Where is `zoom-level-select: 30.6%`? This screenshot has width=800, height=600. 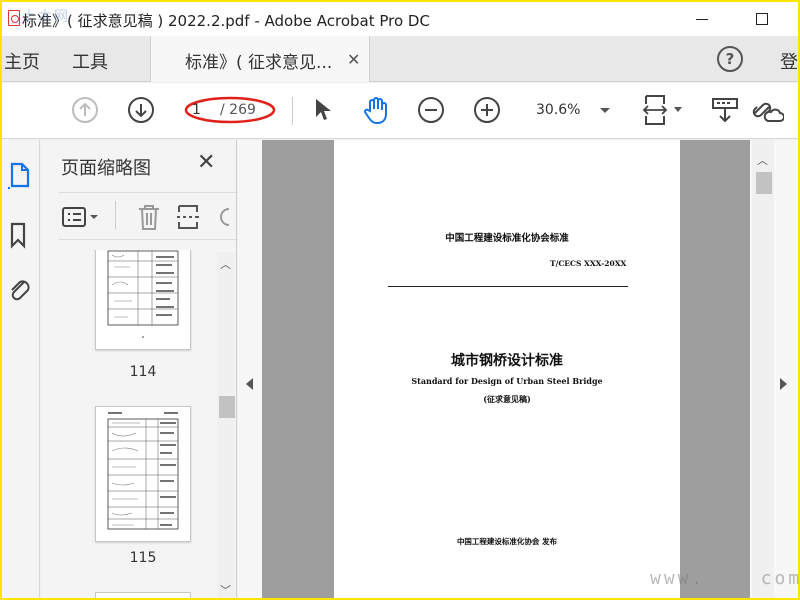 zoom-level-select: 30.6% is located at coordinates (573, 111).